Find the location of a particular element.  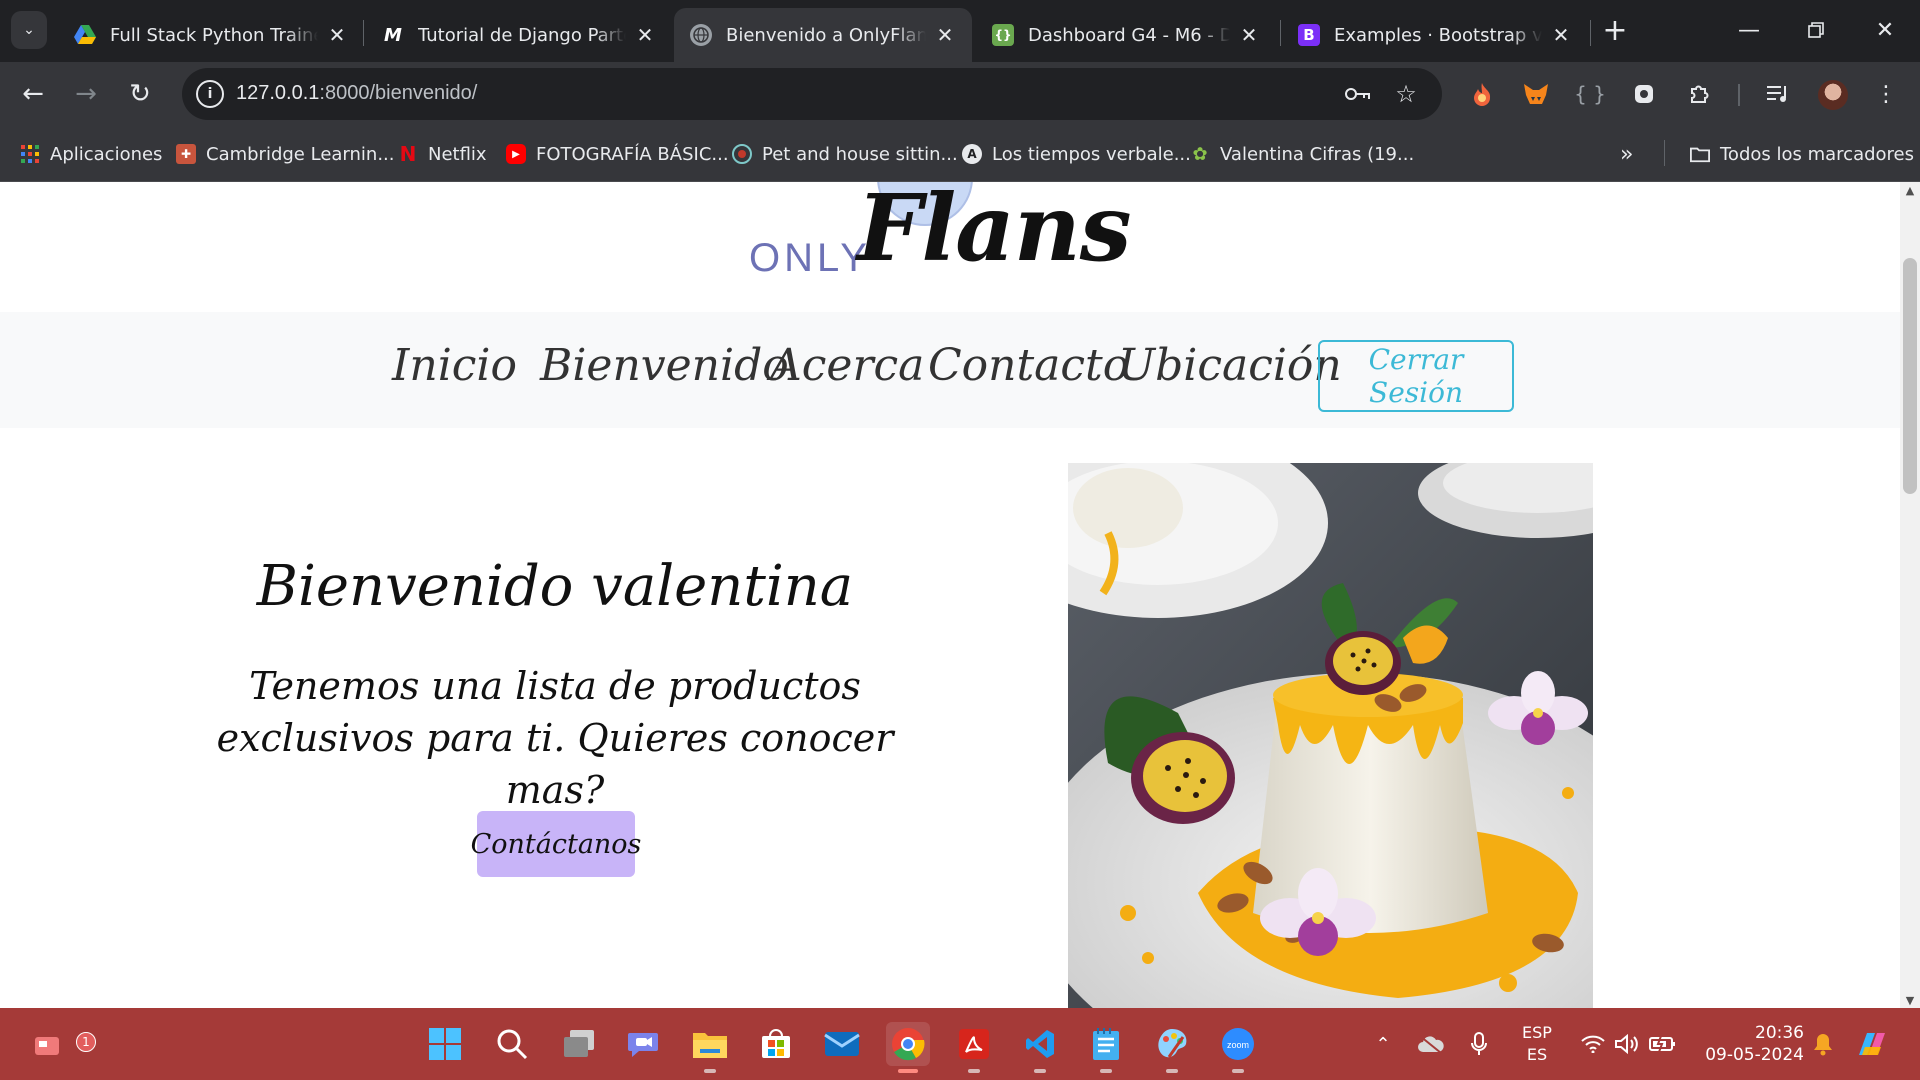

bookmark-label: Aplicaciones is located at coordinates (106, 154).